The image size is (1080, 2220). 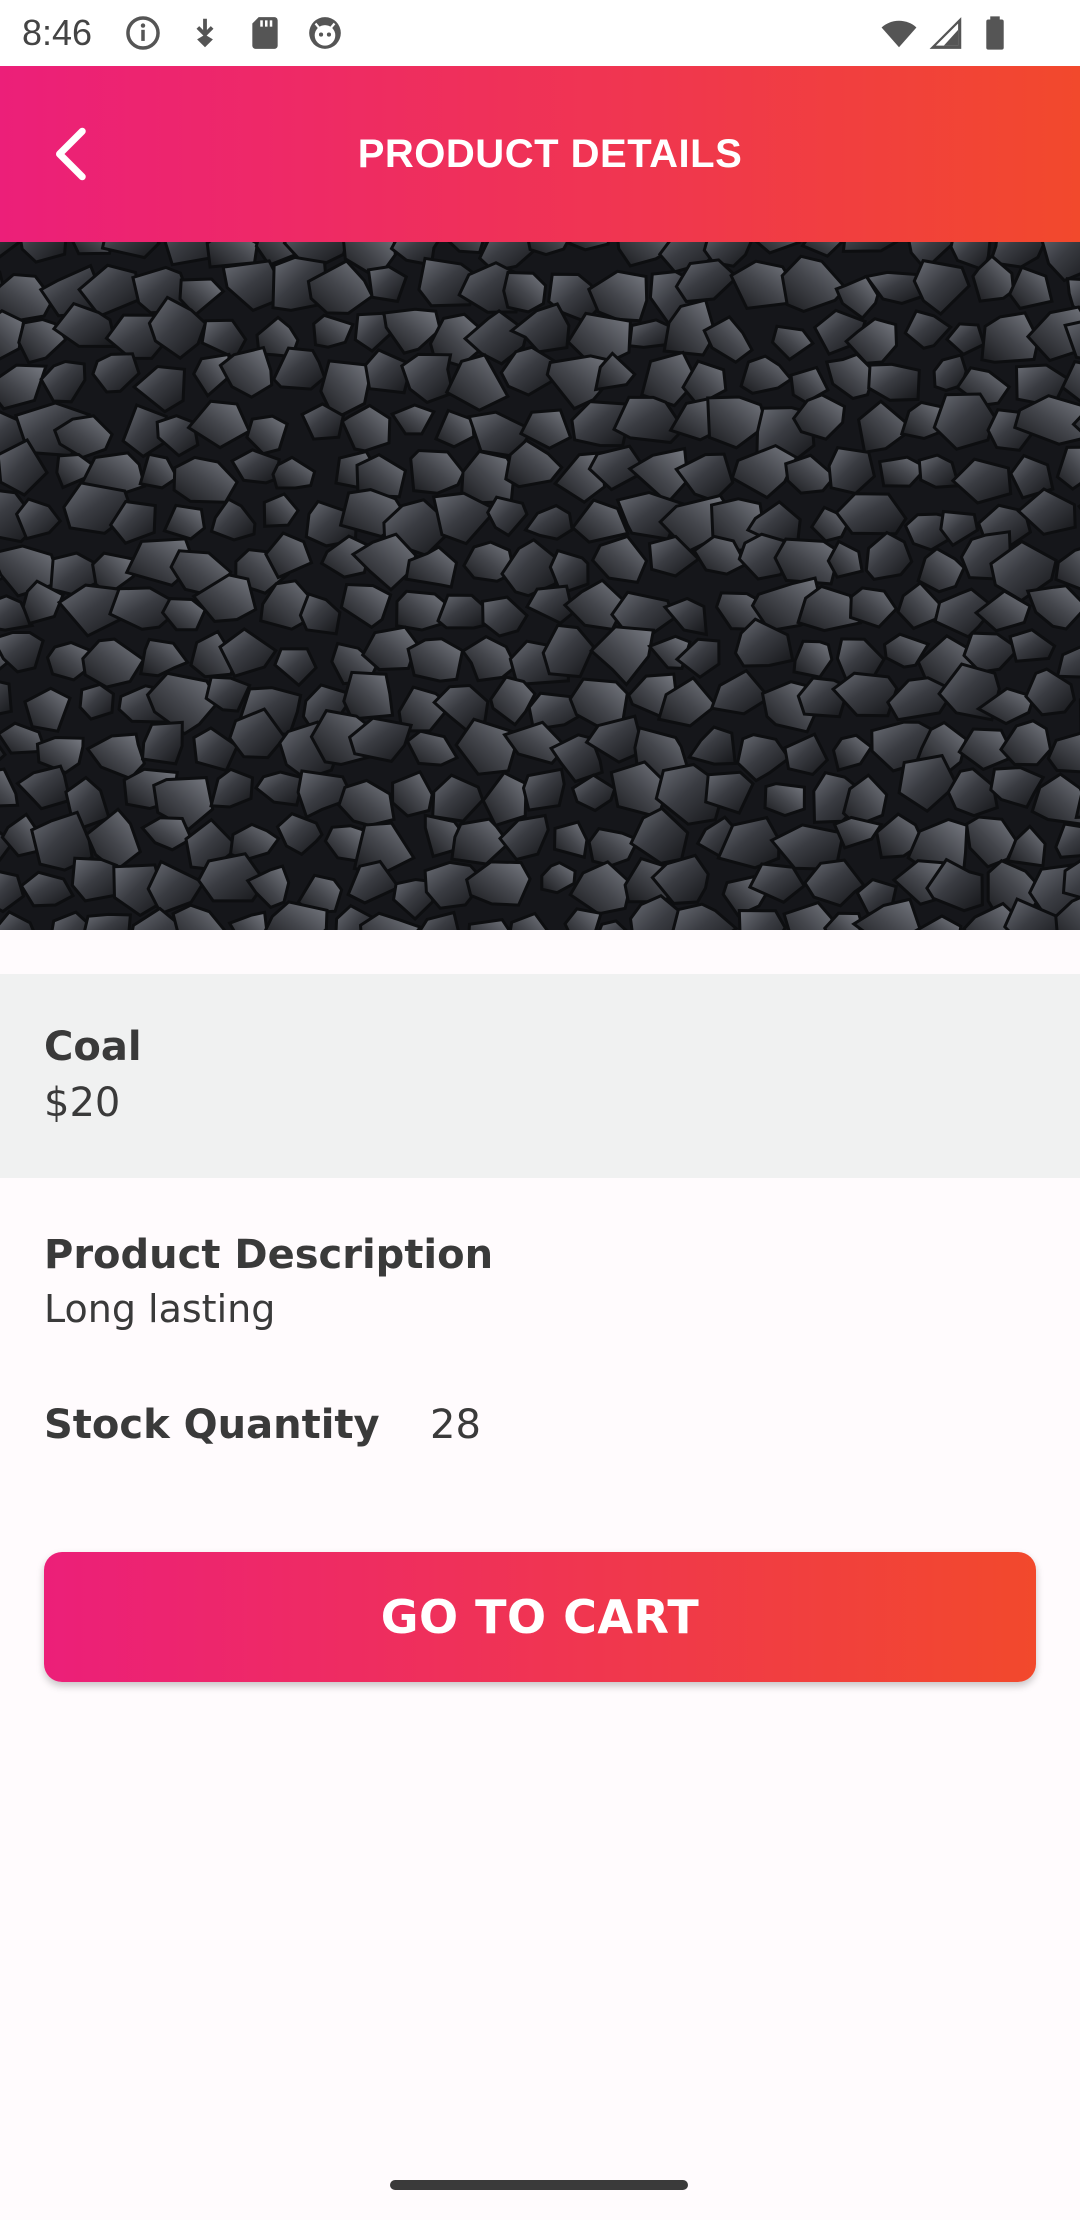 I want to click on sd-card-icon, so click(x=265, y=33).